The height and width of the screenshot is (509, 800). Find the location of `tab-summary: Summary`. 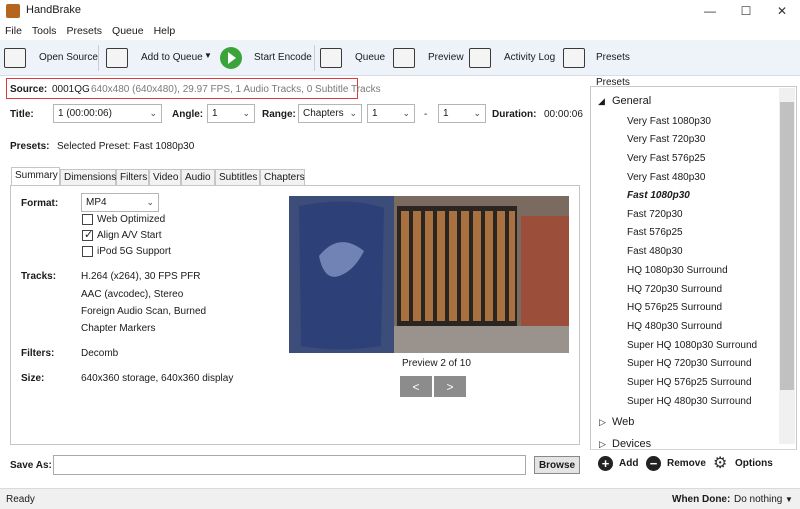

tab-summary: Summary is located at coordinates (35, 176).